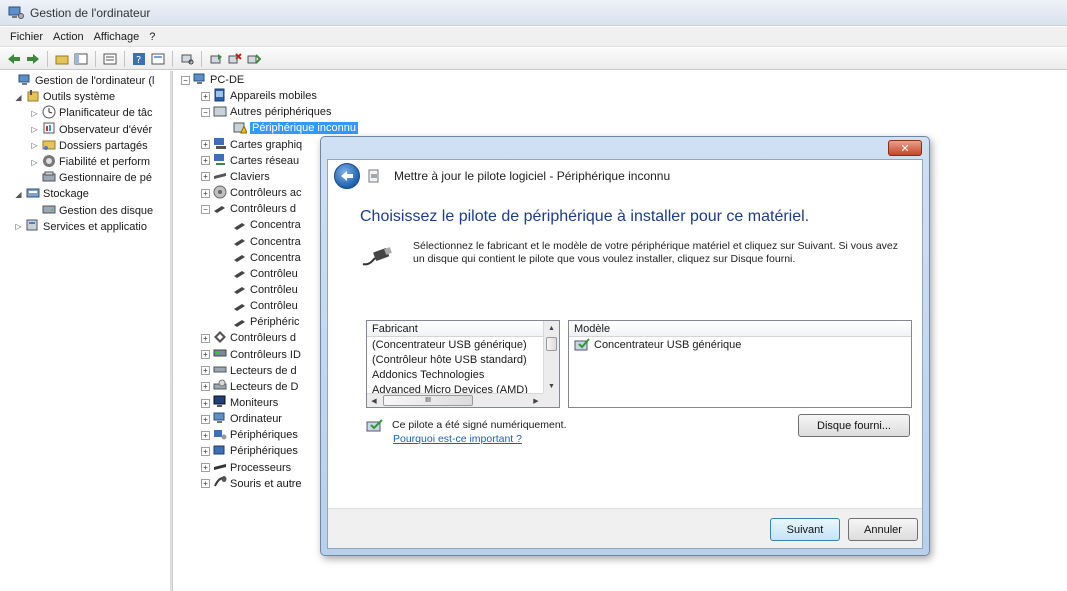 The width and height of the screenshot is (1067, 591). Describe the element at coordinates (805, 529) in the screenshot. I see `next-button: Suivant` at that location.